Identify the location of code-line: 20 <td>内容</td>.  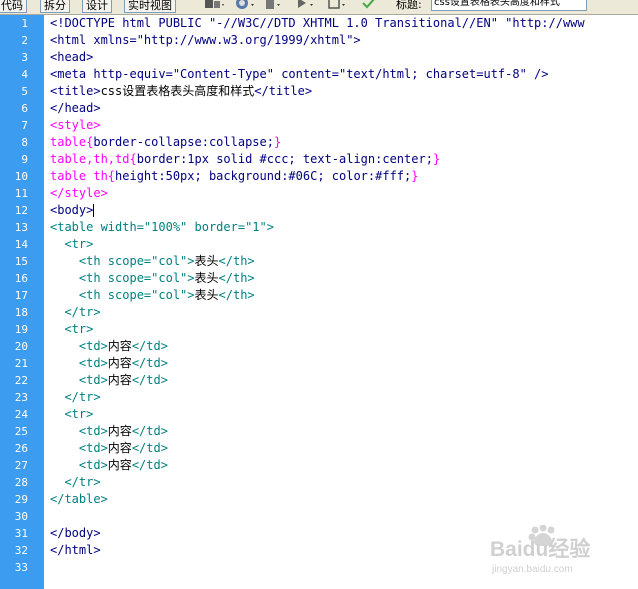
(319, 346).